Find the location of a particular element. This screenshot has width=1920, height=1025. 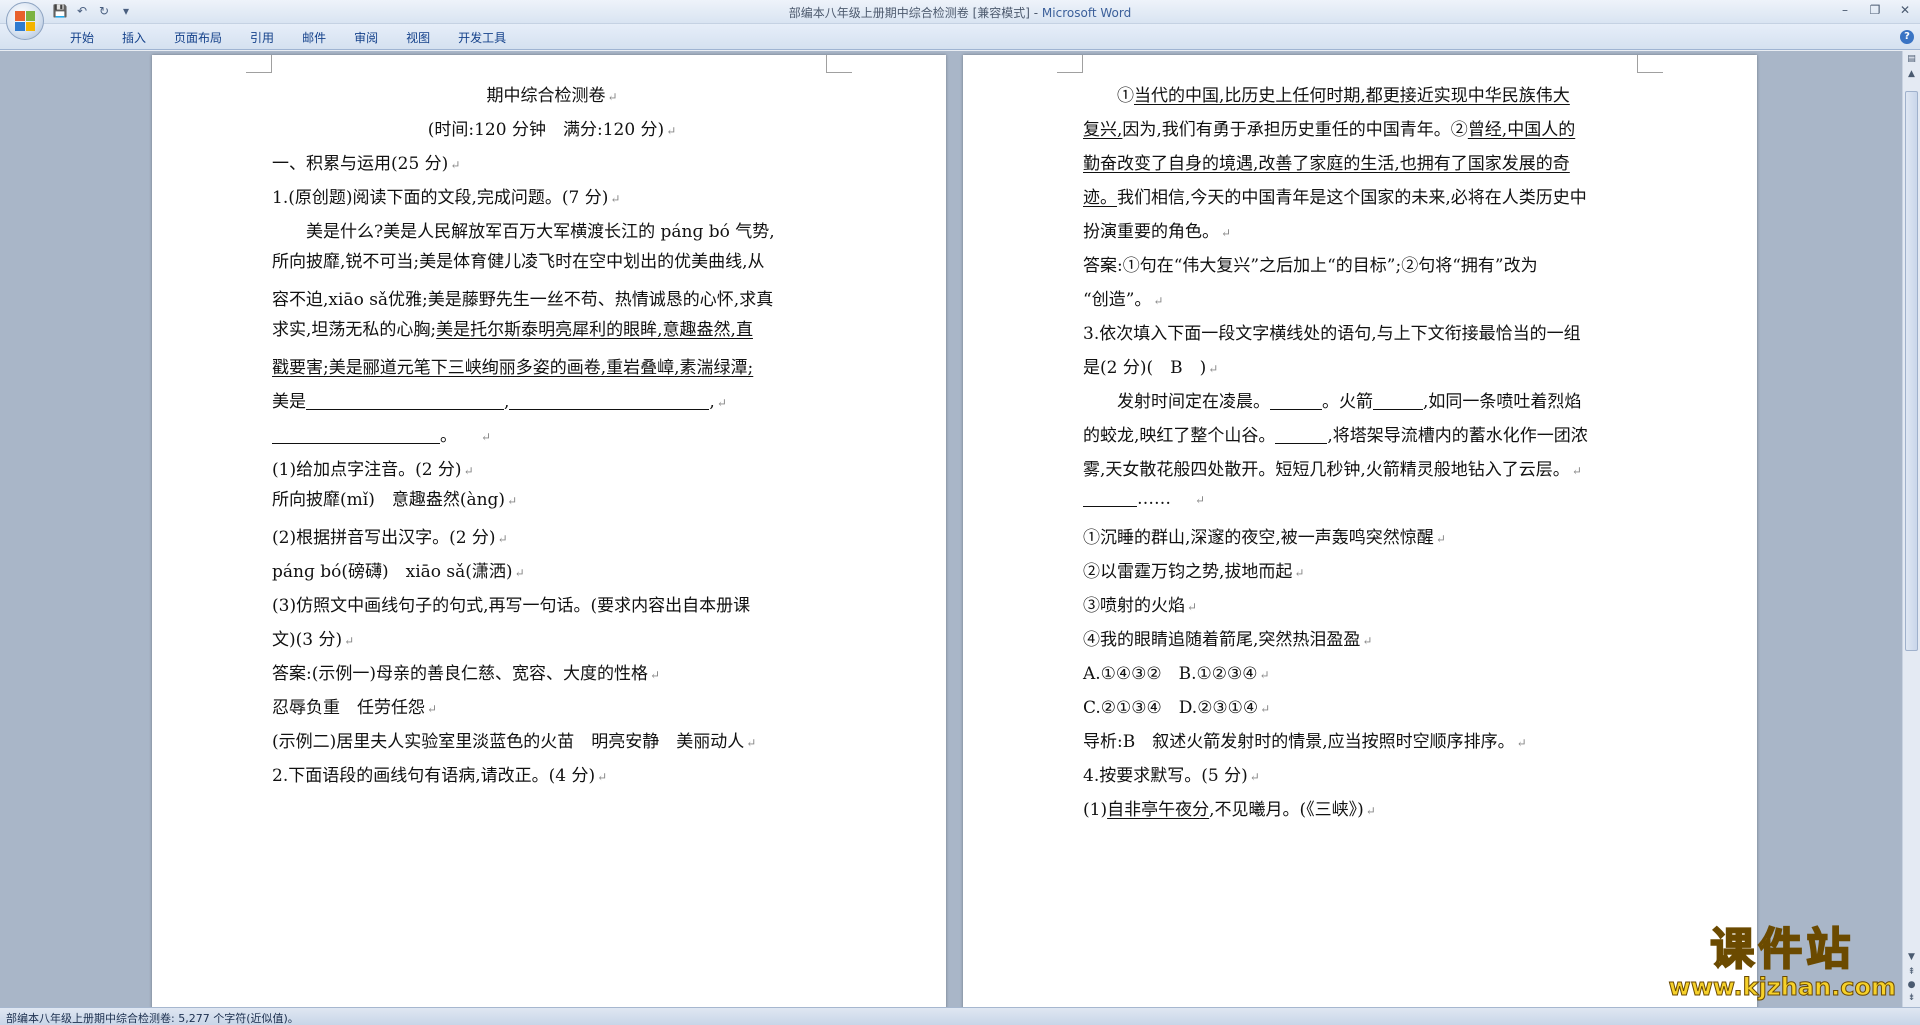

scroll-down-icon: ▼ is located at coordinates (1911, 957).